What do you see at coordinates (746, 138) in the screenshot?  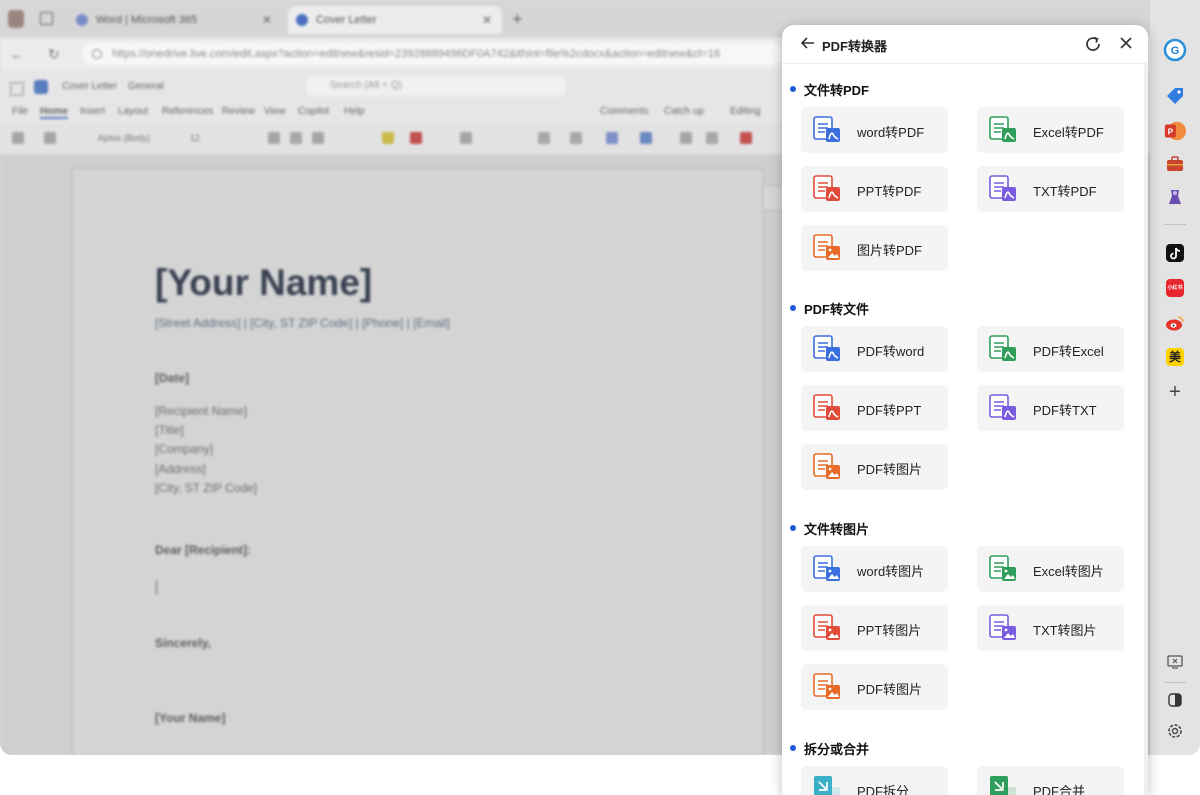 I see `addins-icon` at bounding box center [746, 138].